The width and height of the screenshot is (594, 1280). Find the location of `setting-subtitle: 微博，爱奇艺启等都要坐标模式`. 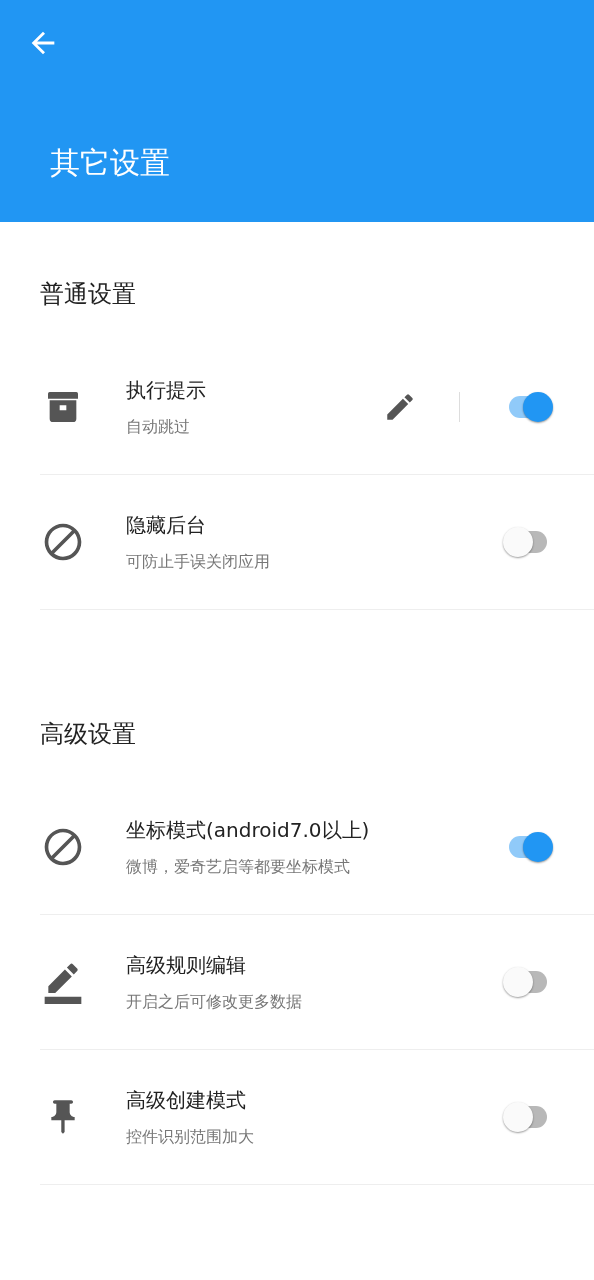

setting-subtitle: 微博，爱奇艺启等都要坐标模式 is located at coordinates (238, 867).